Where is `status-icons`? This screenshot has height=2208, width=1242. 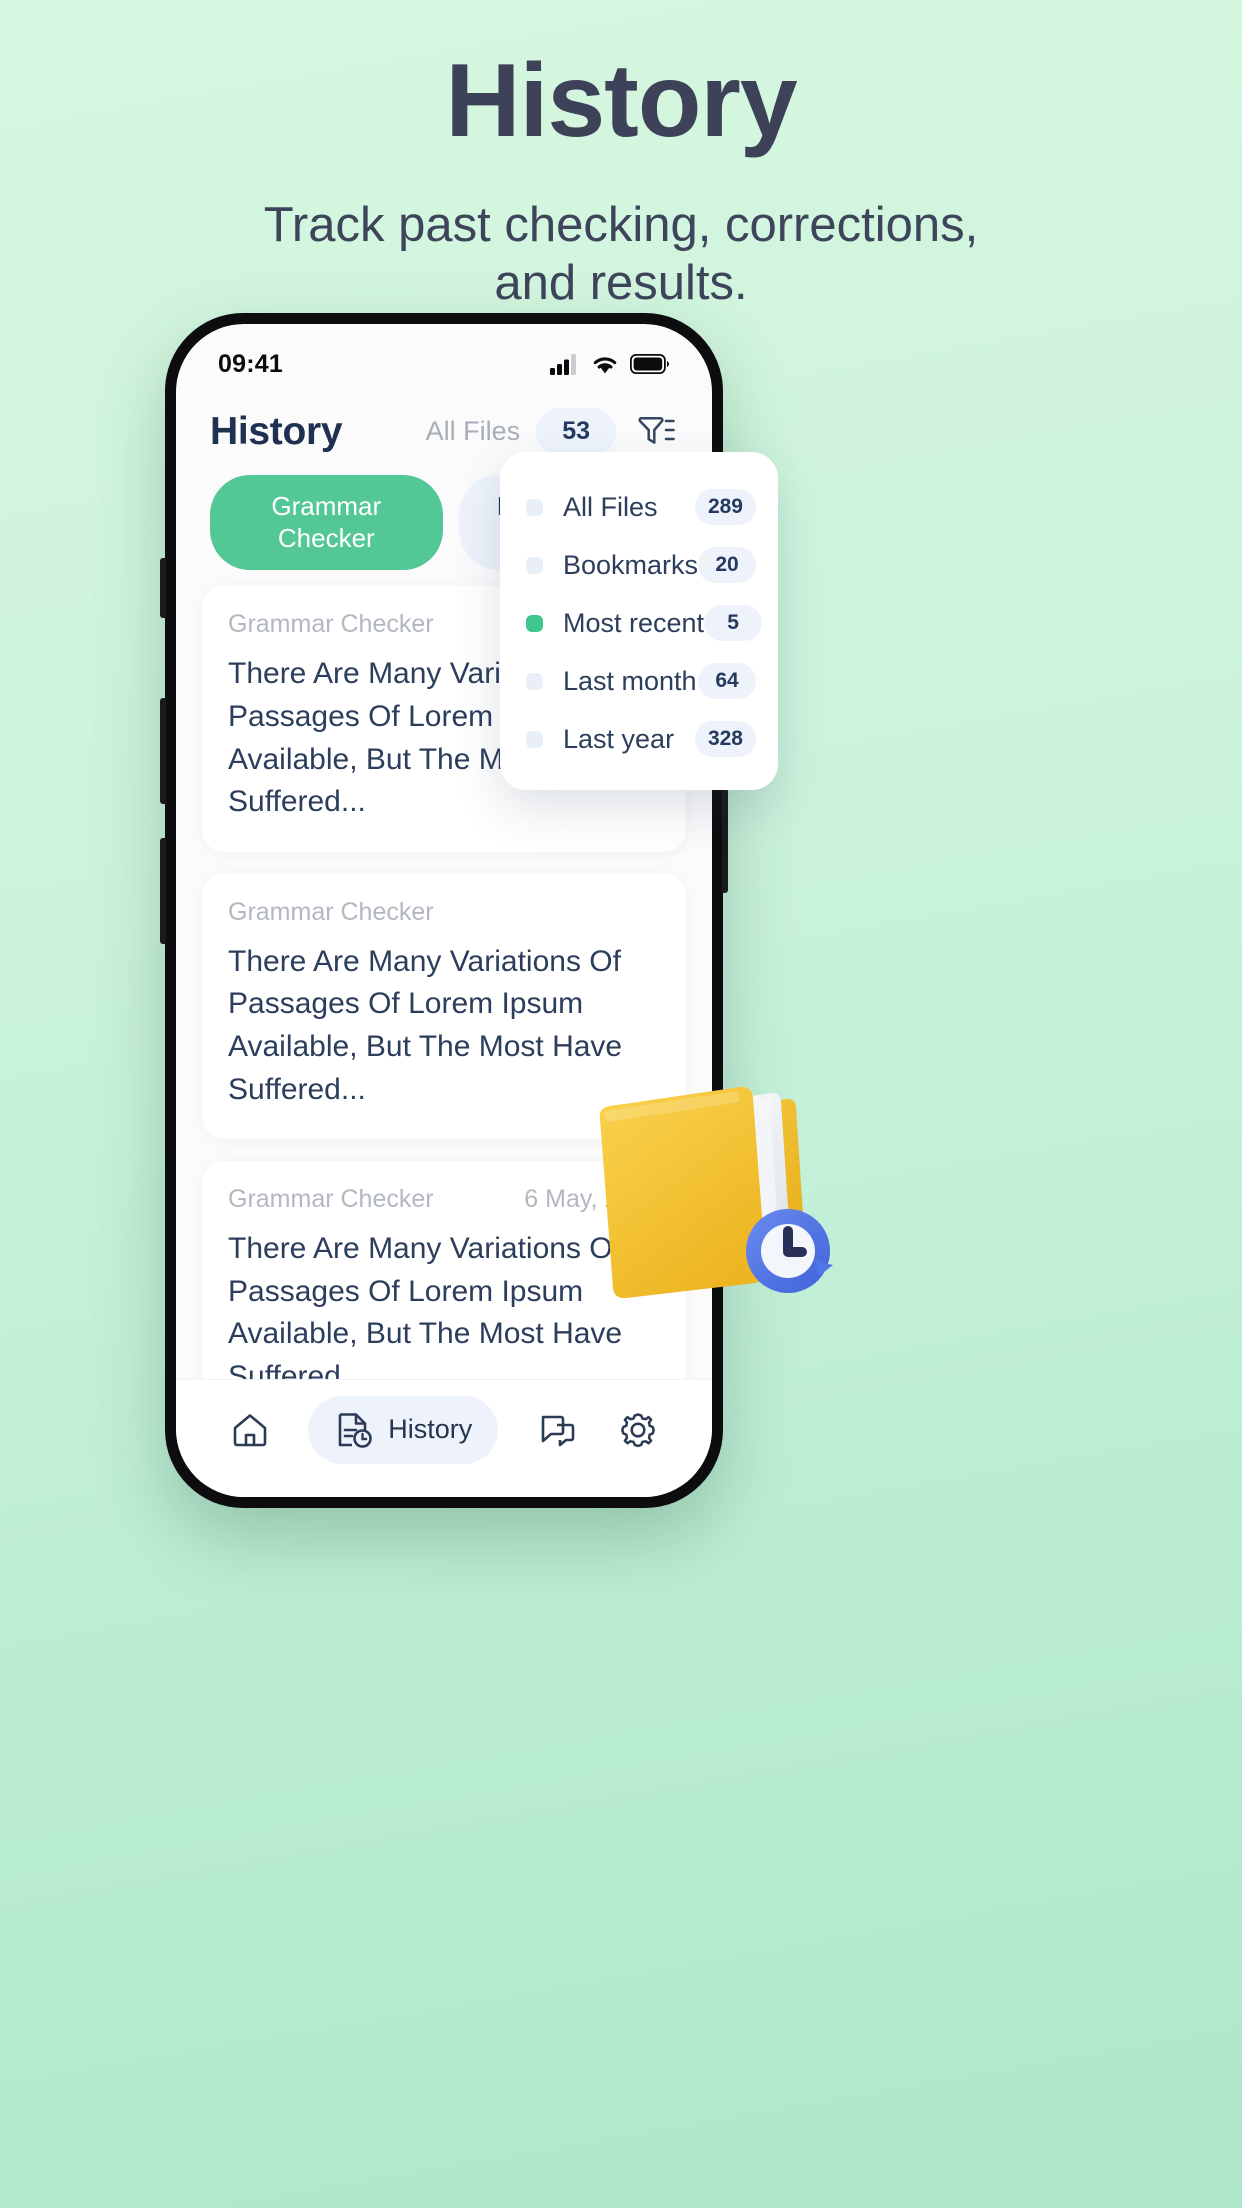
status-icons is located at coordinates (610, 364).